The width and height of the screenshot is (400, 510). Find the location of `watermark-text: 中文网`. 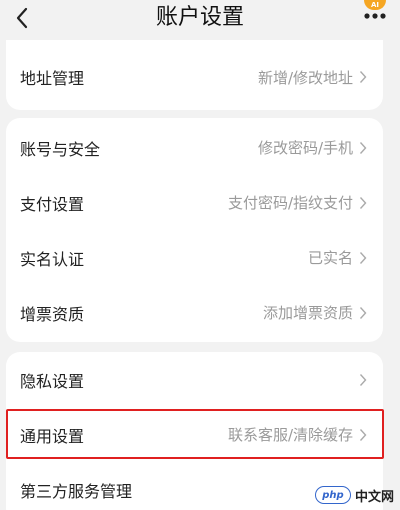

watermark-text: 中文网 is located at coordinates (374, 497).